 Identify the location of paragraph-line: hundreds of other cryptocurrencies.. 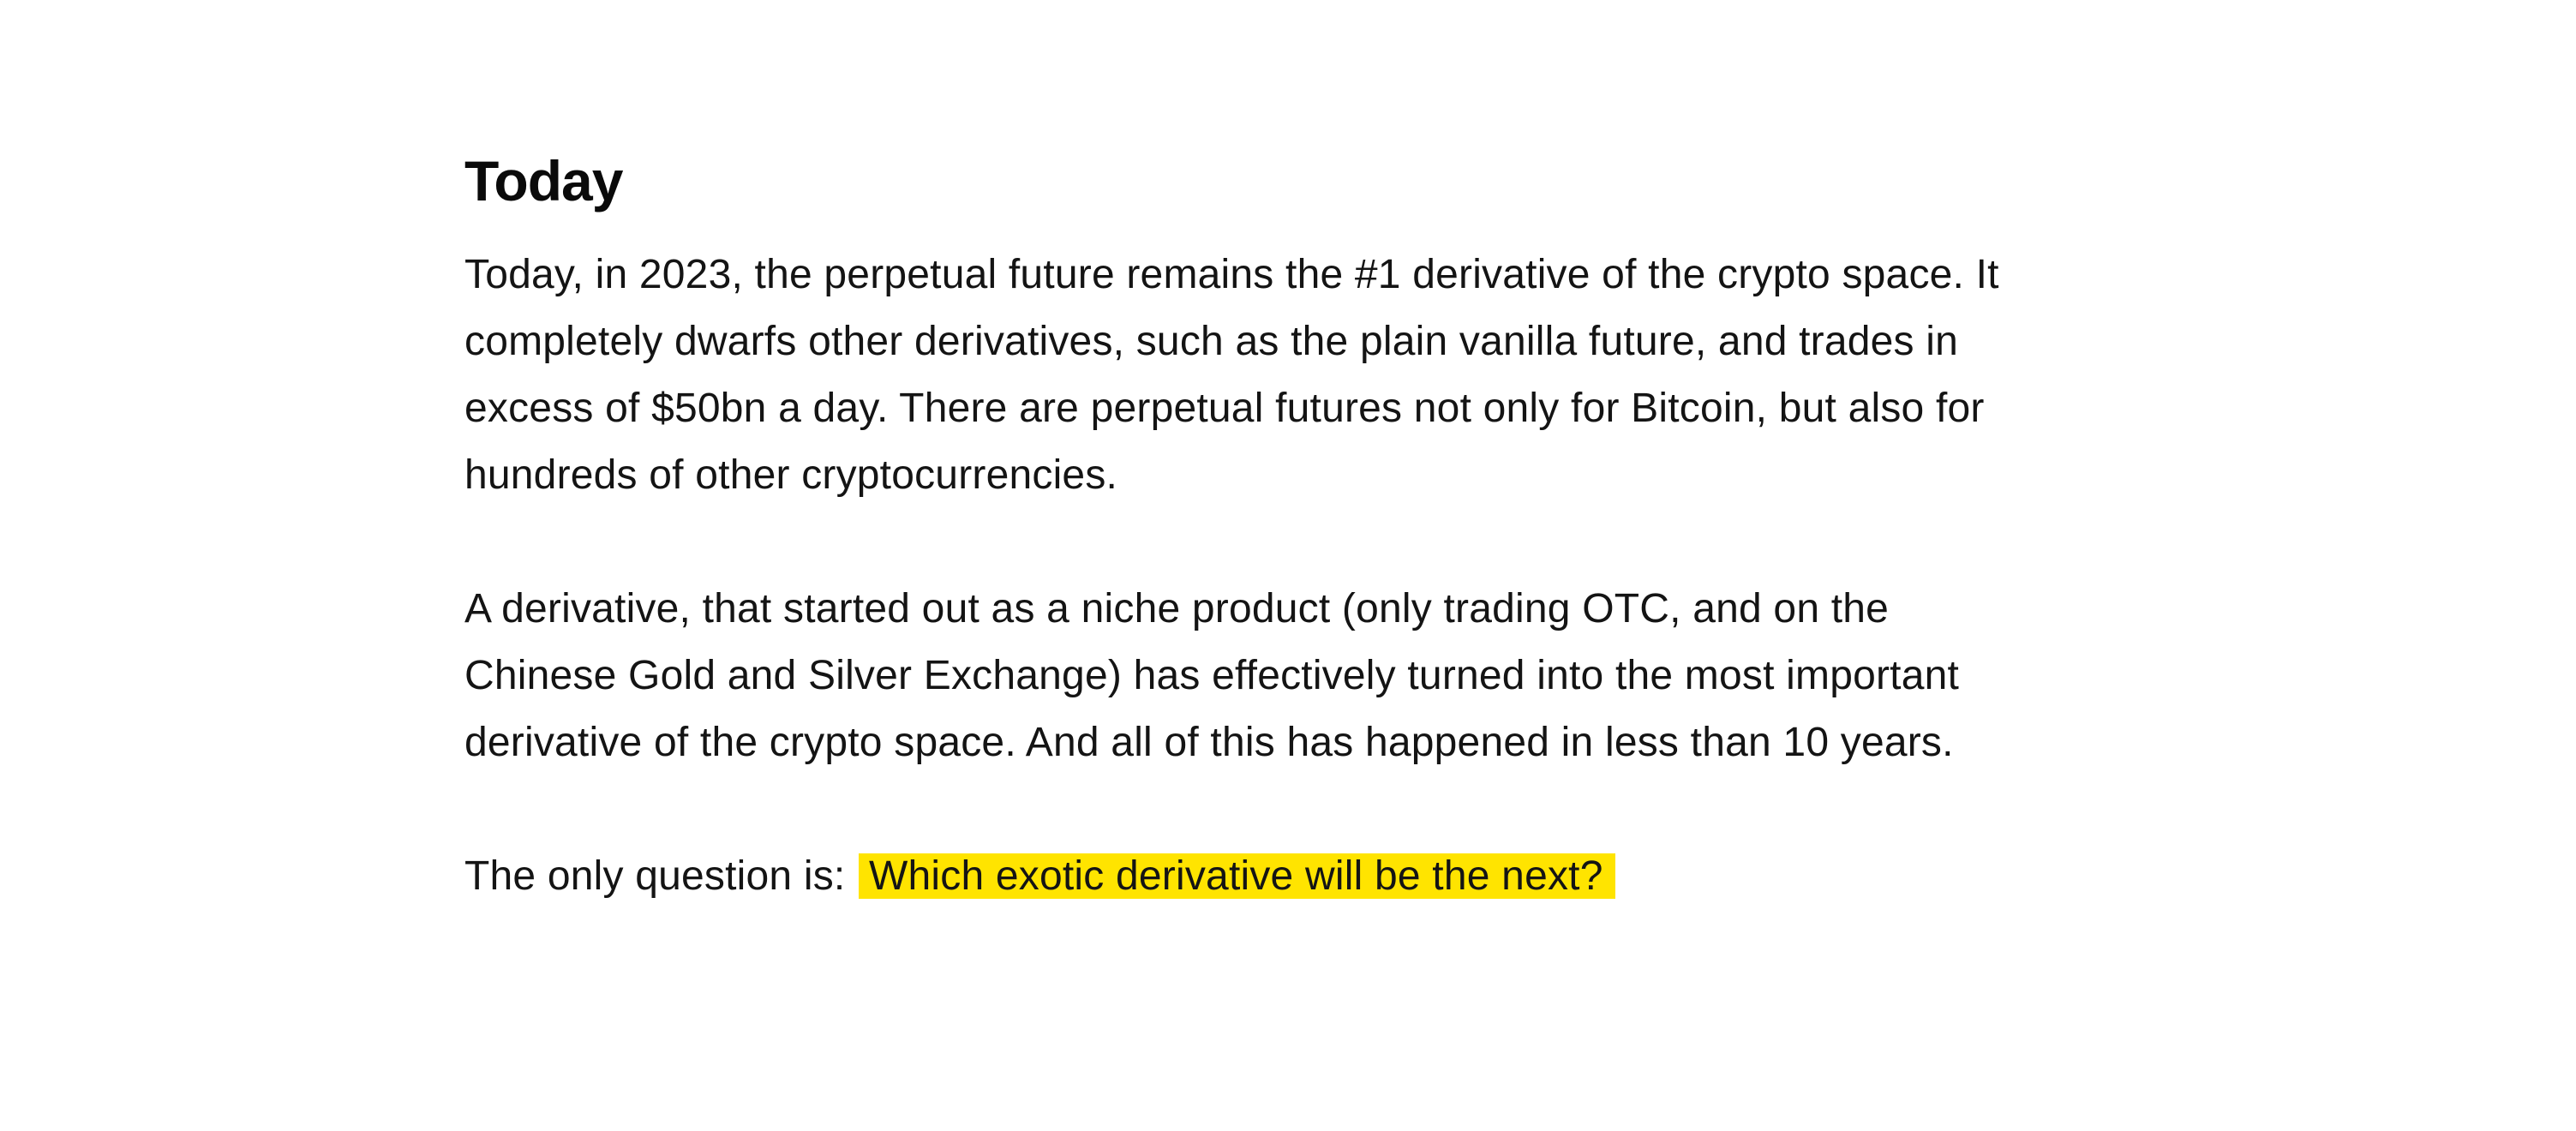
(791, 475).